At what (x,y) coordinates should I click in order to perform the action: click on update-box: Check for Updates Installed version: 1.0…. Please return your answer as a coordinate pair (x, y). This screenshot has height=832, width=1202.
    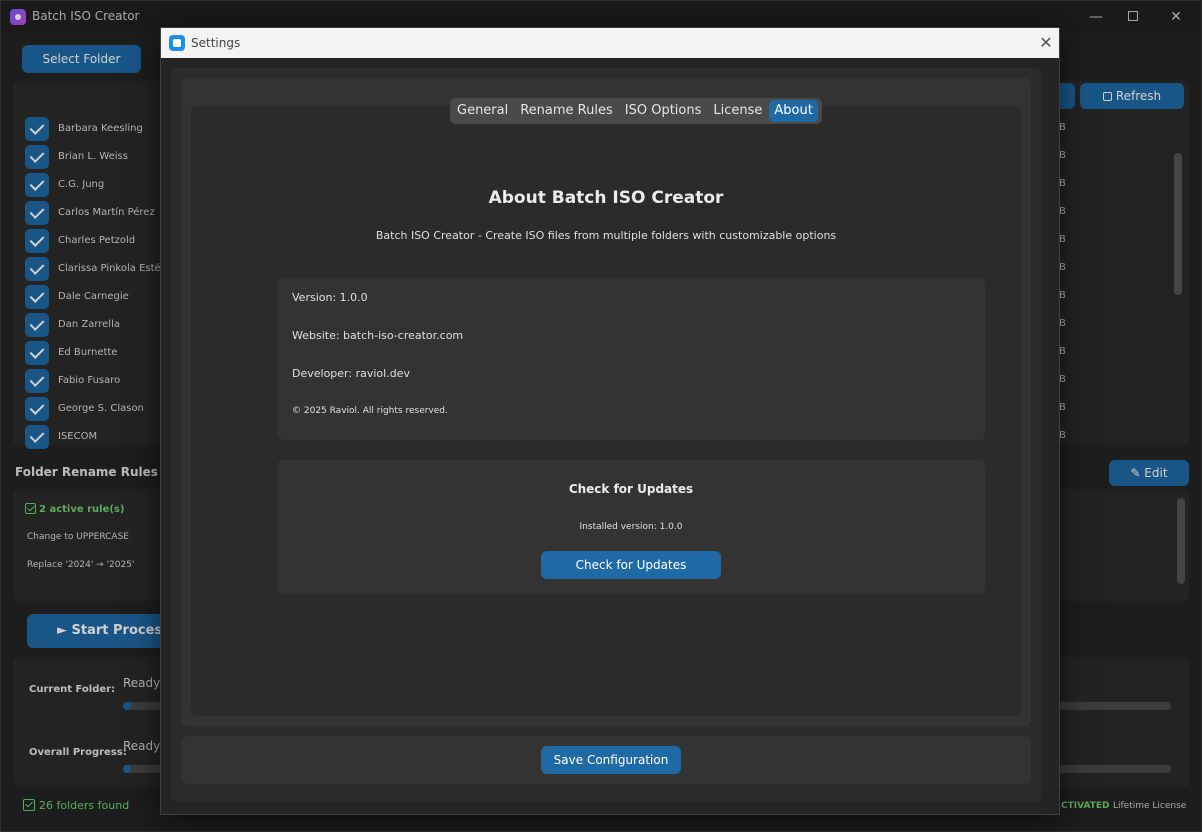
    Looking at the image, I should click on (631, 527).